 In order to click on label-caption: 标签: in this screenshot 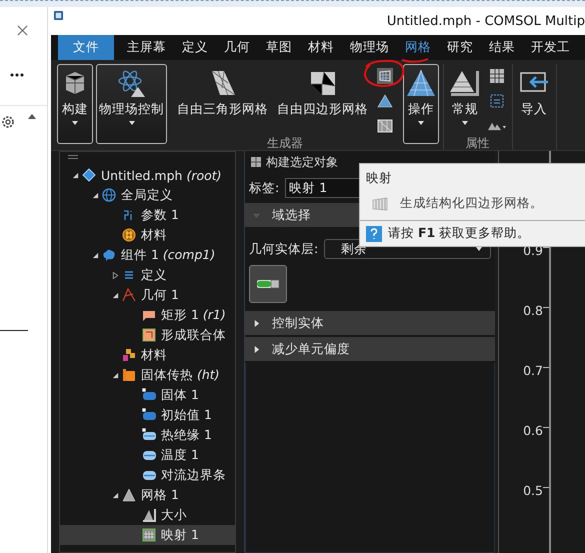, I will do `click(264, 188)`.